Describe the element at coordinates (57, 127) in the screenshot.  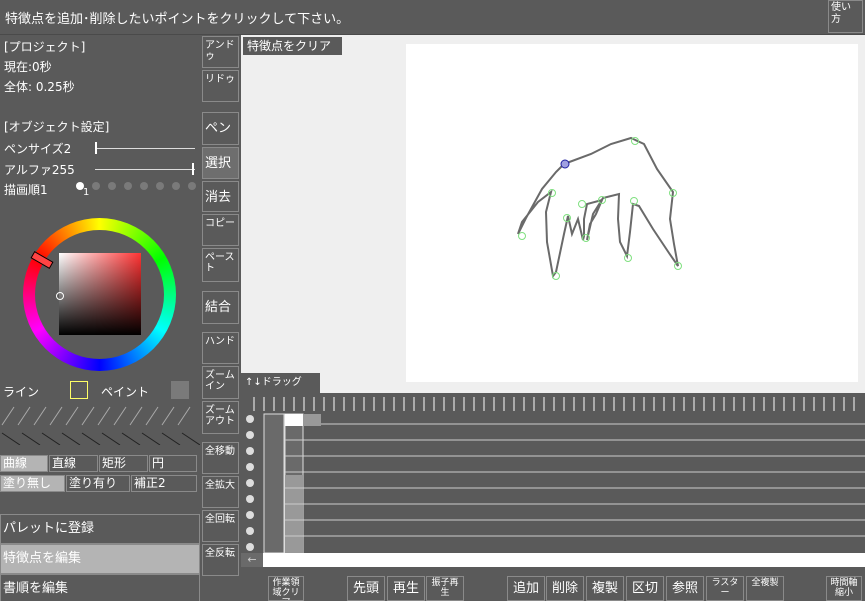
I see `object-settings-header: [オブジェクト設定]` at that location.